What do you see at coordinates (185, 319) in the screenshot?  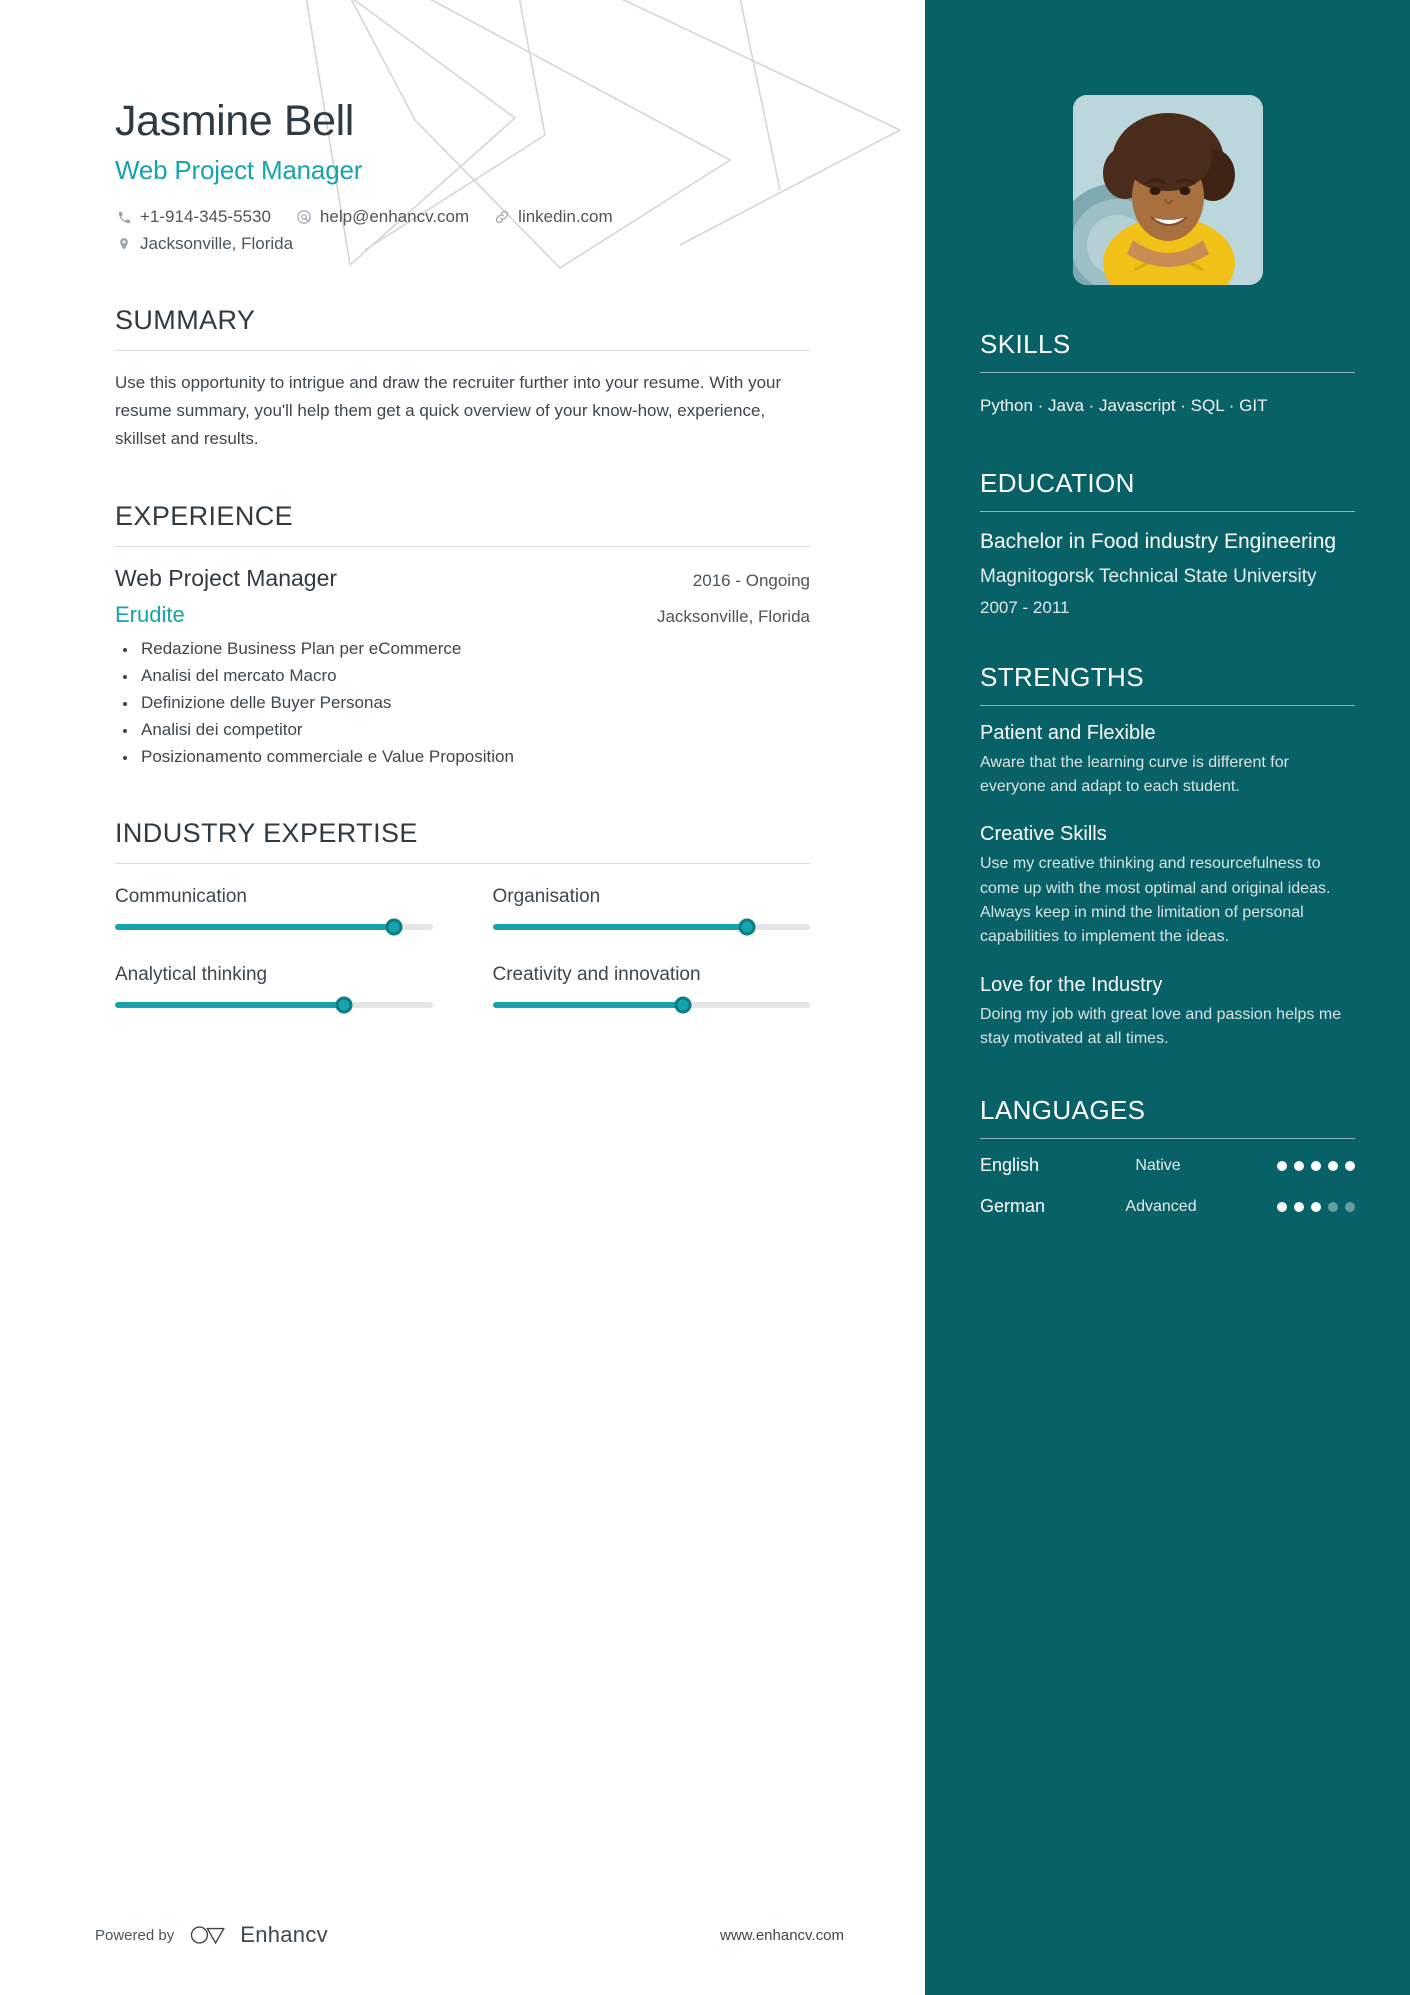 I see `summary-heading: SUMMARY` at bounding box center [185, 319].